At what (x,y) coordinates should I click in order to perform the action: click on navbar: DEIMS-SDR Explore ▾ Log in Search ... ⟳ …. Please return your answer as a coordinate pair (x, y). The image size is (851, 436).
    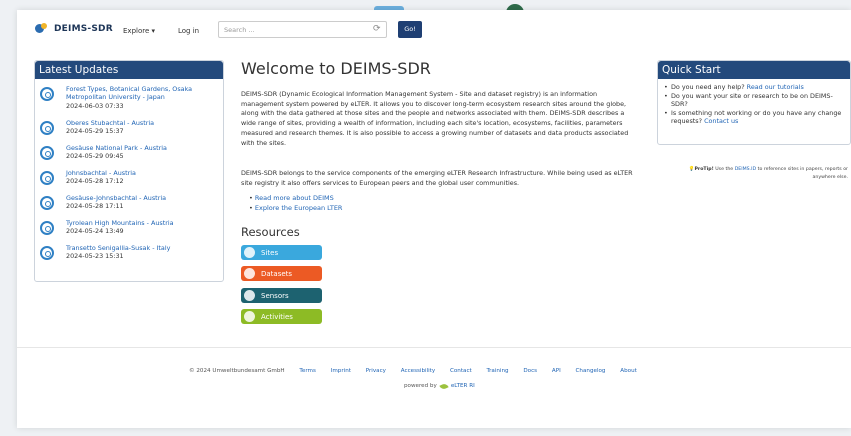
    Looking at the image, I should click on (434, 31).